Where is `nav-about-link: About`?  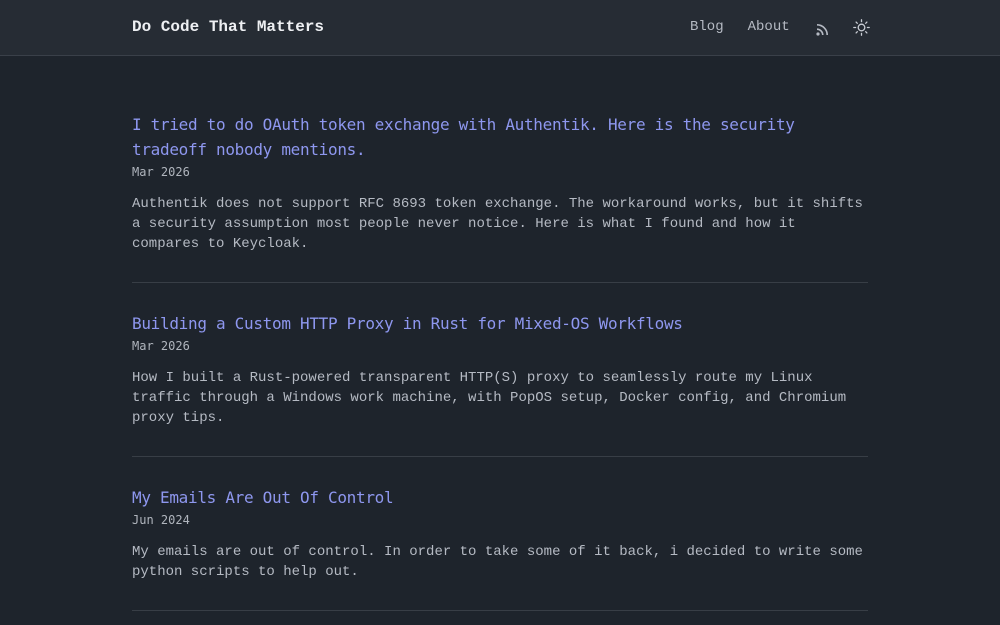 nav-about-link: About is located at coordinates (769, 27).